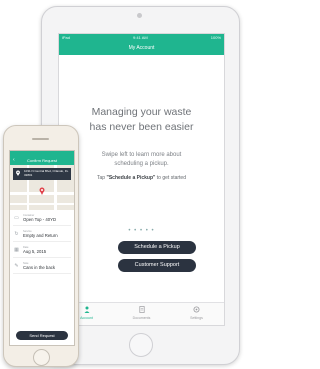  What do you see at coordinates (28, 175) in the screenshot?
I see `address-line-2: 32801` at bounding box center [28, 175].